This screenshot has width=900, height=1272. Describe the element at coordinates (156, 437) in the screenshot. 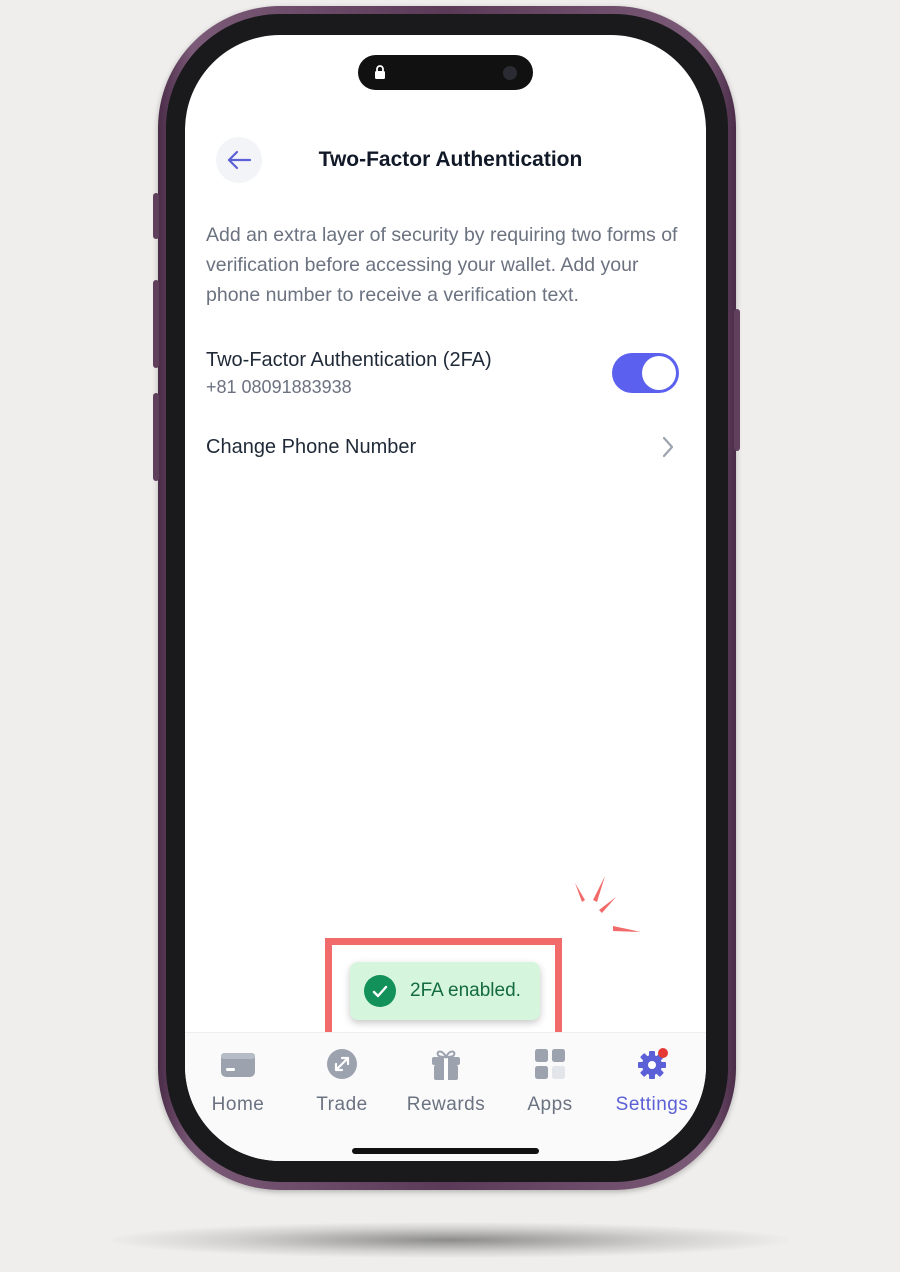

I see `volume-down-button` at that location.